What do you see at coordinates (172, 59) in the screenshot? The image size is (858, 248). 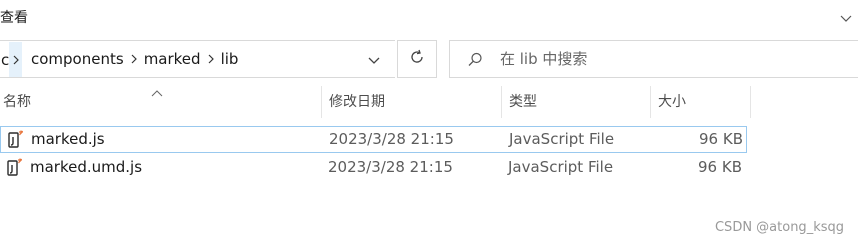 I see `breadcrumb-item-marked: marked` at bounding box center [172, 59].